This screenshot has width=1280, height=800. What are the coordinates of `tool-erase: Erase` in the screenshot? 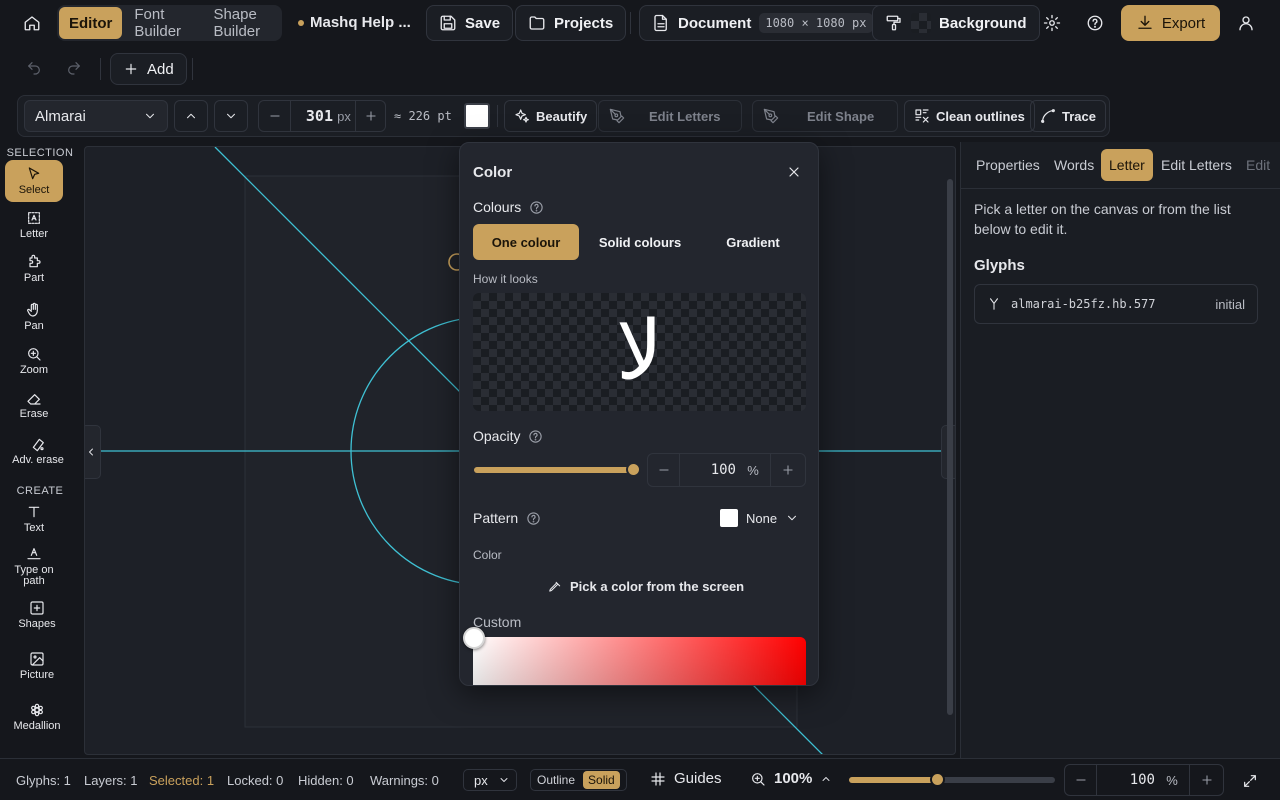 It's located at (34, 405).